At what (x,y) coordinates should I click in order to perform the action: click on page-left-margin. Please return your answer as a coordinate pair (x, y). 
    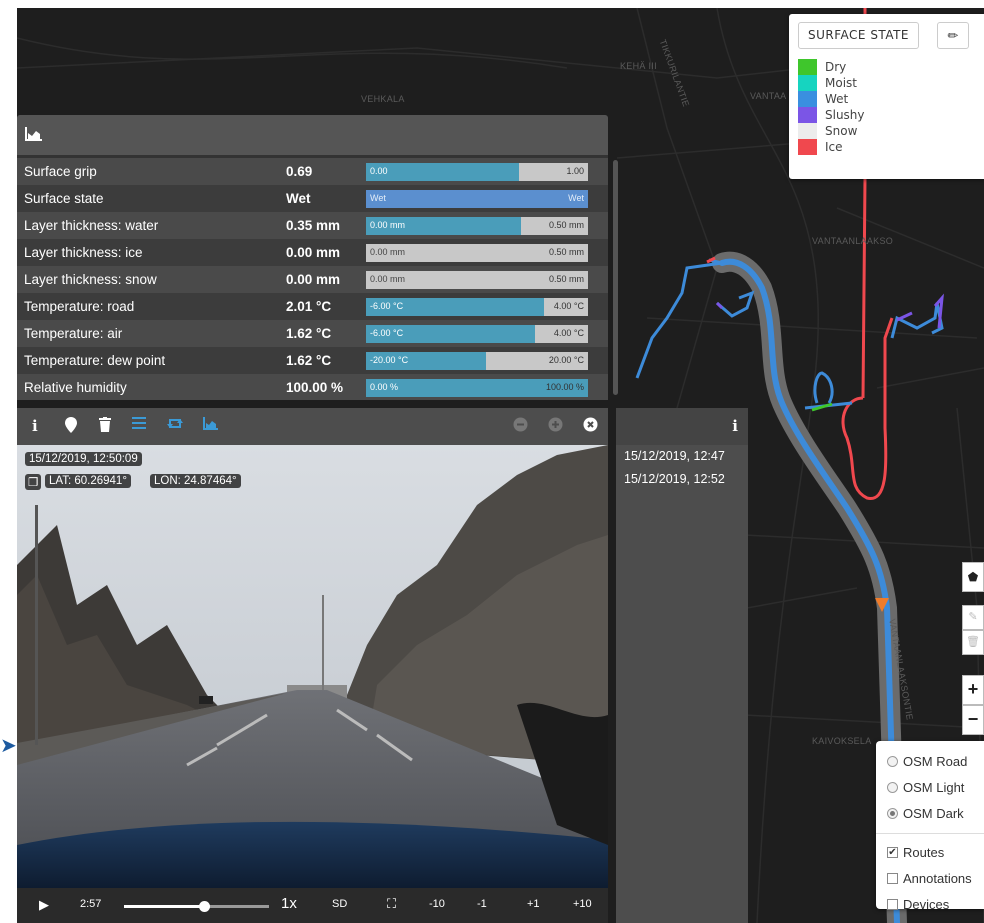
    Looking at the image, I should click on (8, 461).